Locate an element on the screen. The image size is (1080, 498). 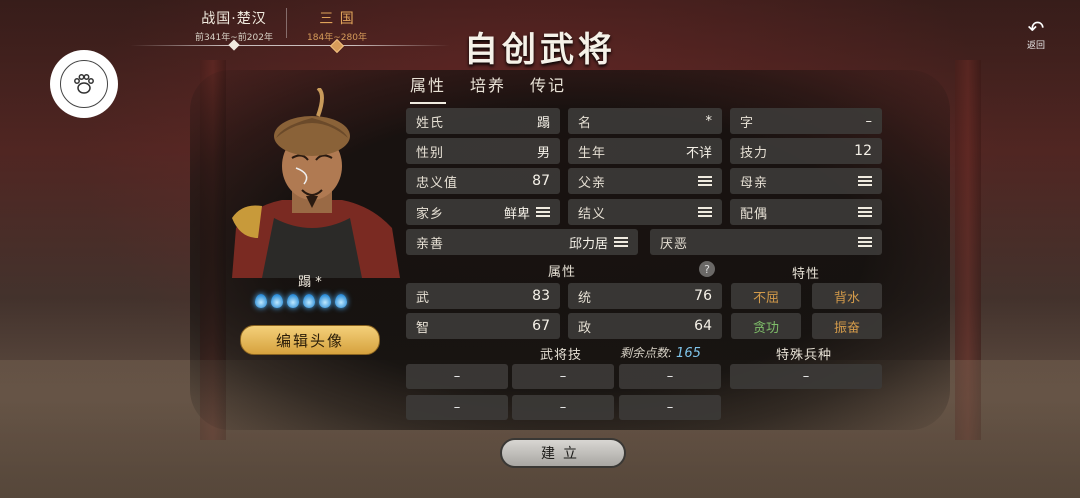
attr-martial: 武 83 is located at coordinates (483, 296).